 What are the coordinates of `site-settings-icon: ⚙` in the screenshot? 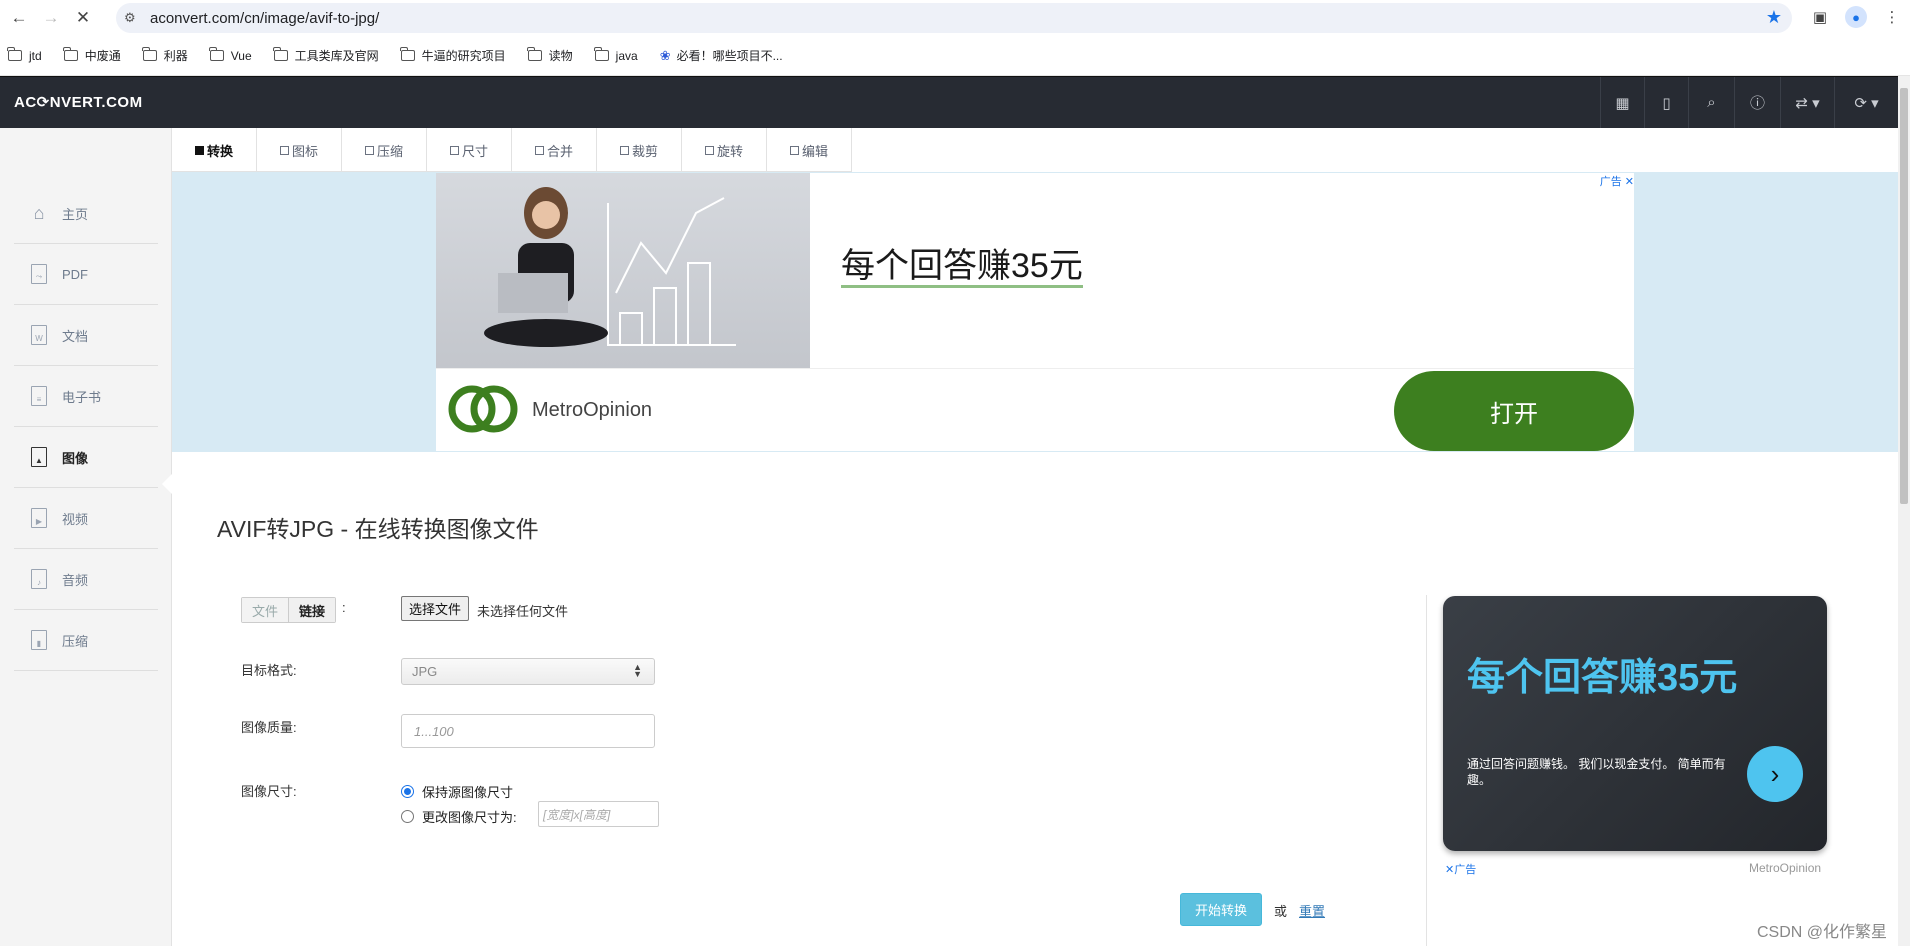 It's located at (134, 18).